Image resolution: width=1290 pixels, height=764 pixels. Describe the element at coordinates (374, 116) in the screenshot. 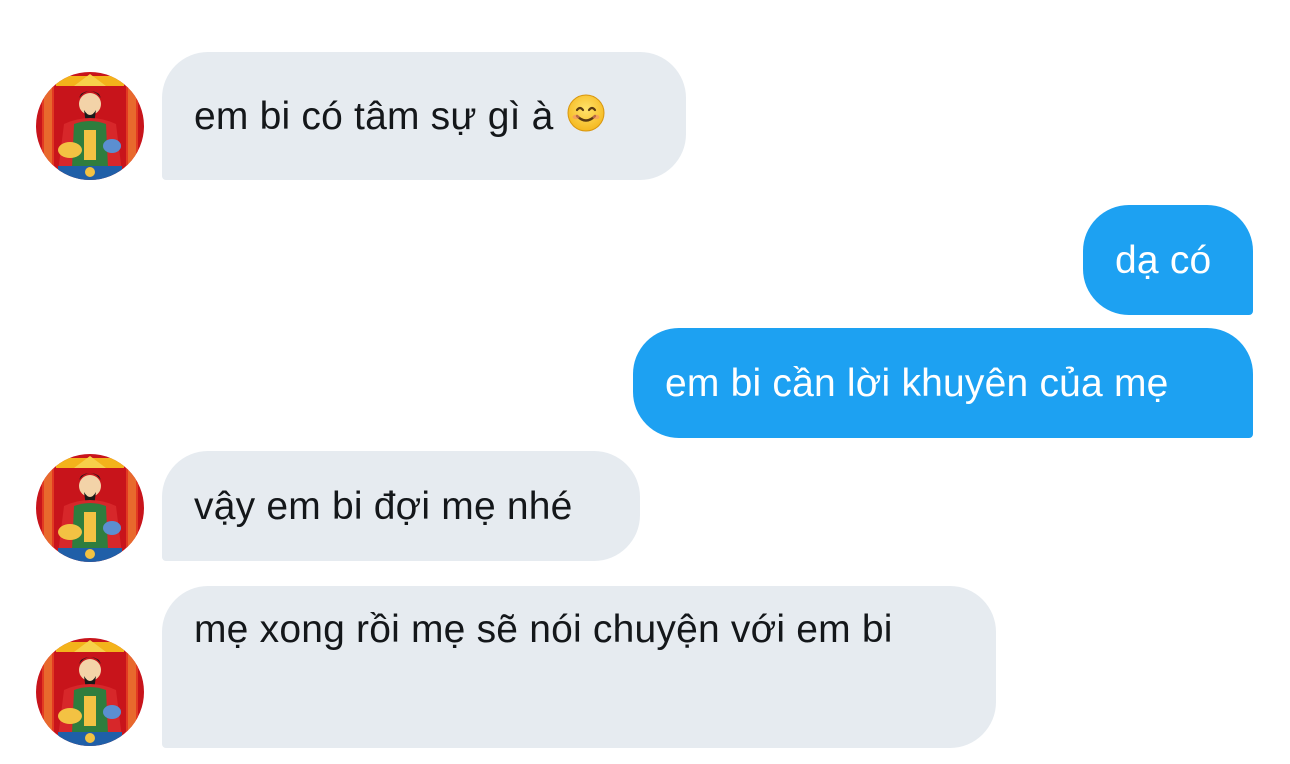

I see `message-text: em bi có tâm sự gì à` at that location.